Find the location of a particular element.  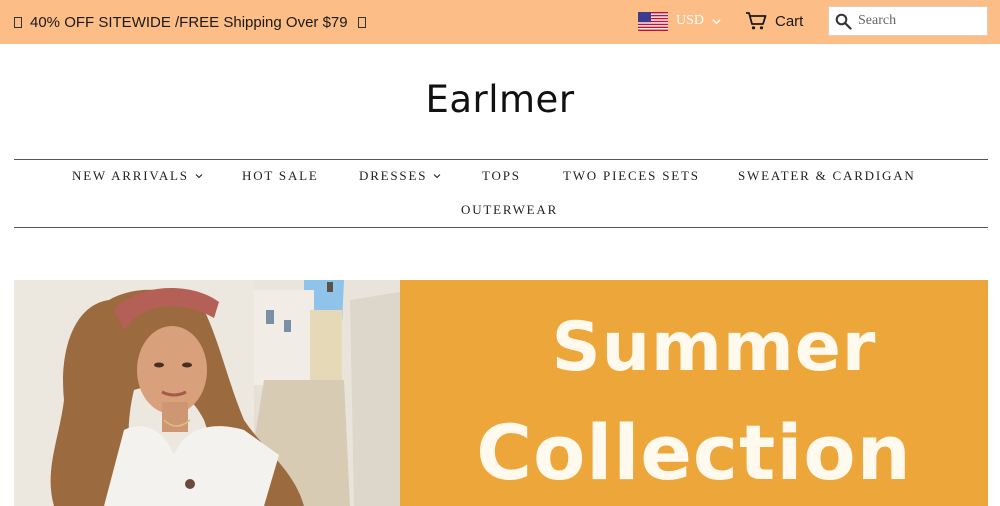

cart-link: Cart is located at coordinates (774, 21).